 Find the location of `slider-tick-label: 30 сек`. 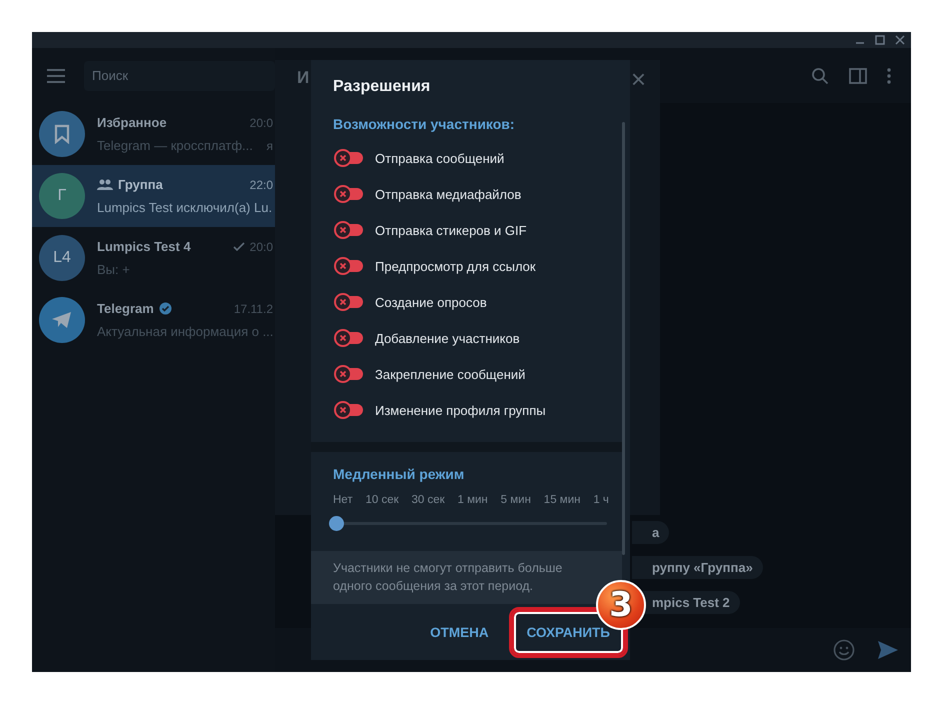

slider-tick-label: 30 сек is located at coordinates (428, 500).